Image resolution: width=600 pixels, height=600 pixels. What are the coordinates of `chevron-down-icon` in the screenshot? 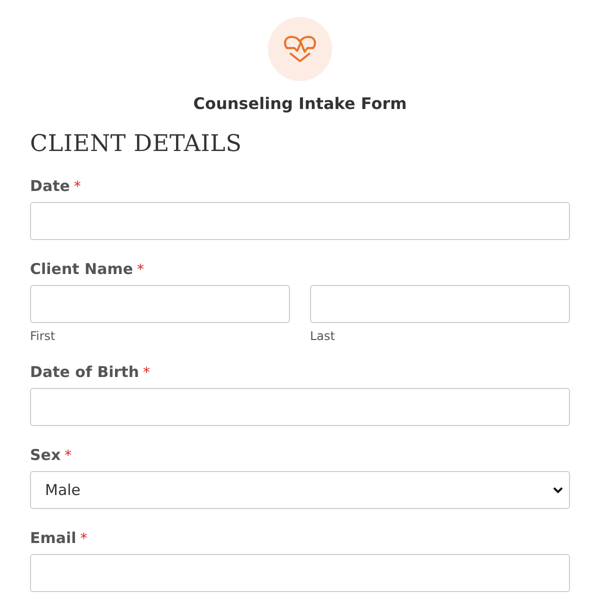 It's located at (558, 490).